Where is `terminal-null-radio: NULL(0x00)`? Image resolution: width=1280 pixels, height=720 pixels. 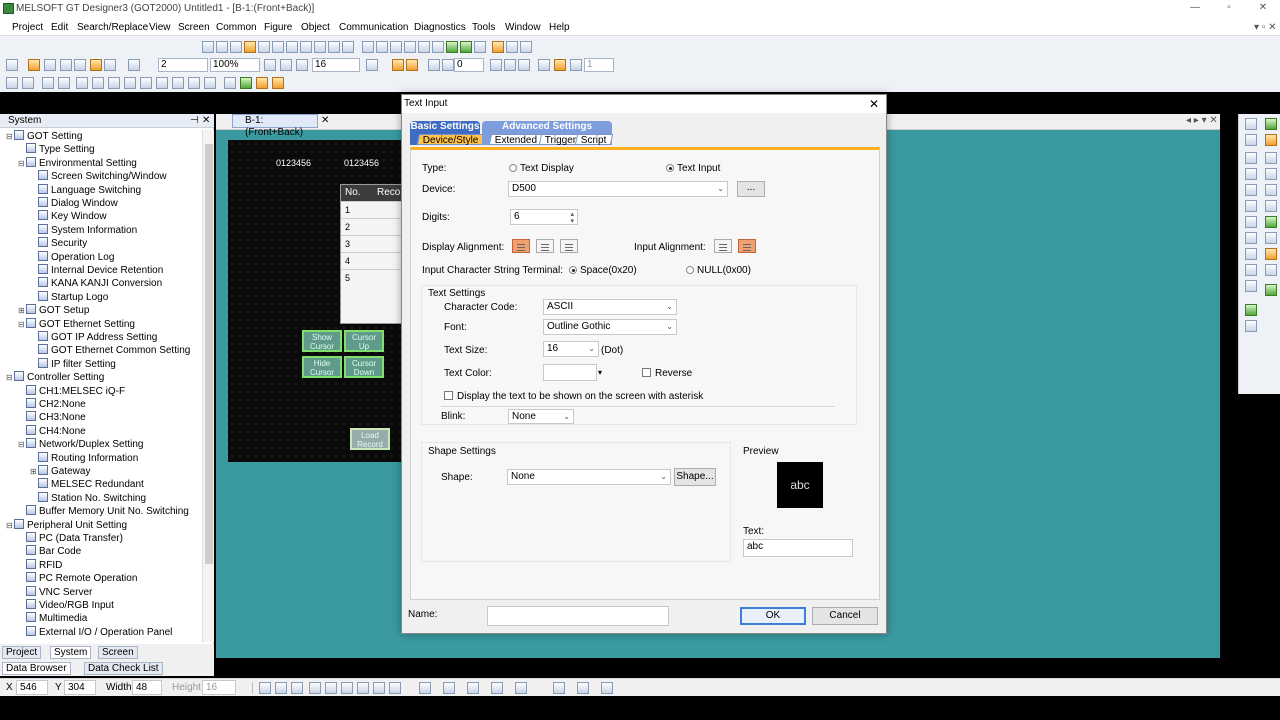 terminal-null-radio: NULL(0x00) is located at coordinates (718, 270).